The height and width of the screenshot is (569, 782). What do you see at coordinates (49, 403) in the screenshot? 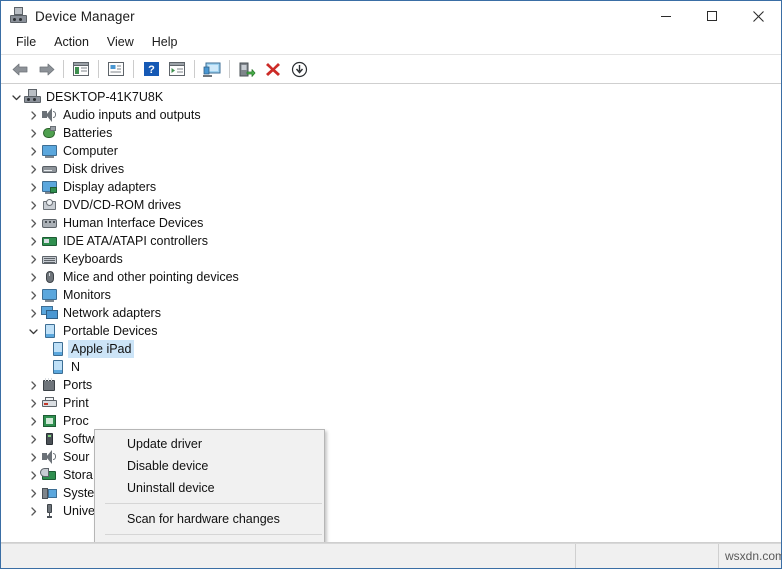
I see `printer-icon` at bounding box center [49, 403].